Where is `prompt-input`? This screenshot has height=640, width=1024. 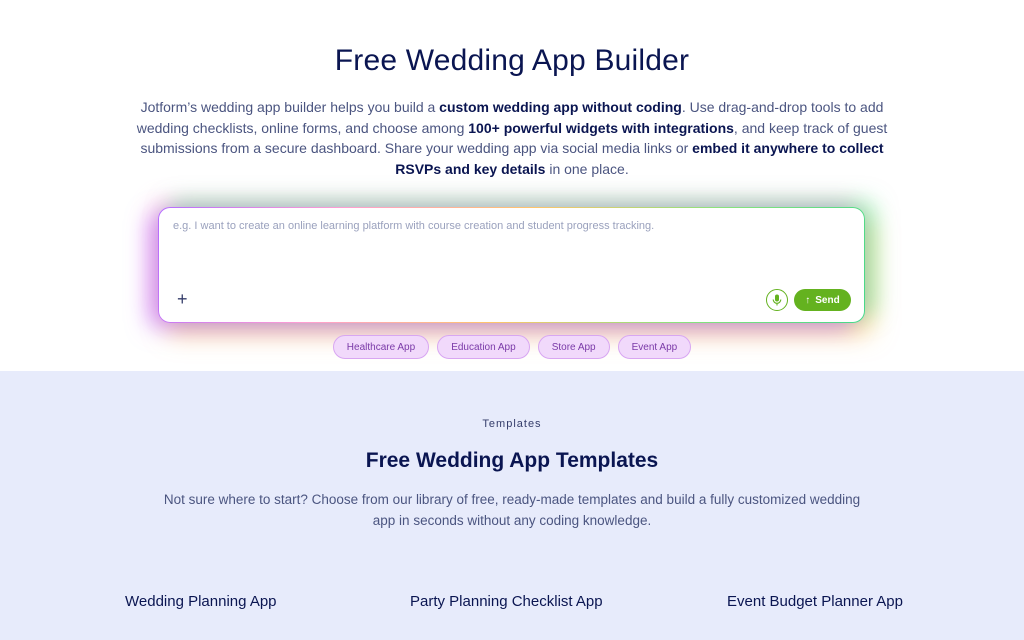
prompt-input is located at coordinates (508, 226).